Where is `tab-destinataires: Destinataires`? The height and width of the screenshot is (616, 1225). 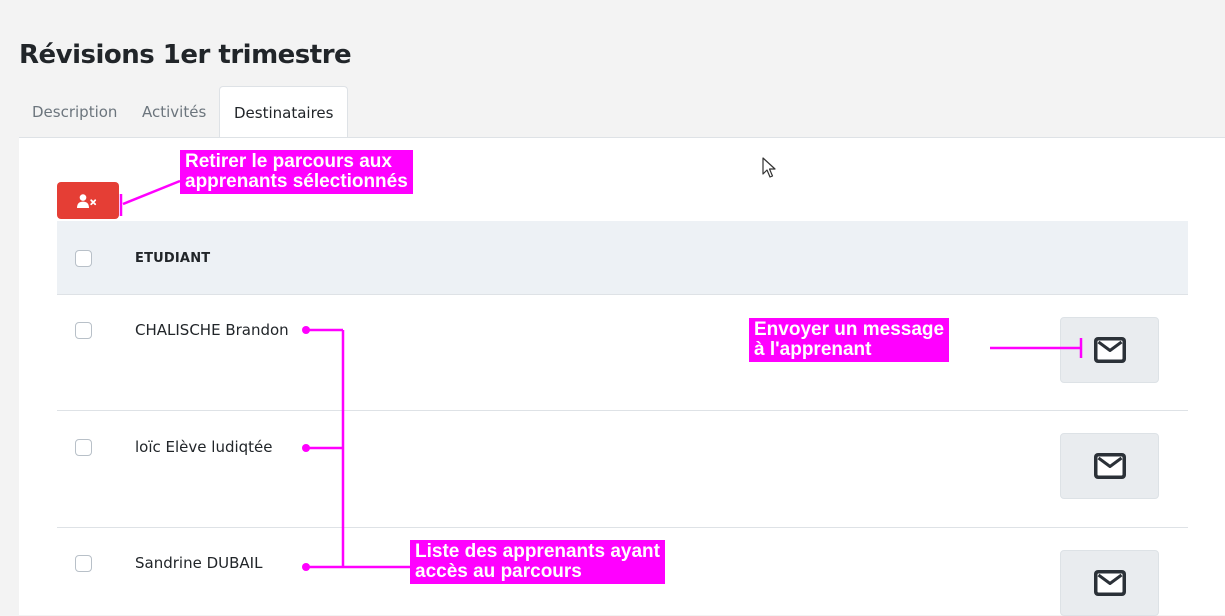 tab-destinataires: Destinataires is located at coordinates (284, 112).